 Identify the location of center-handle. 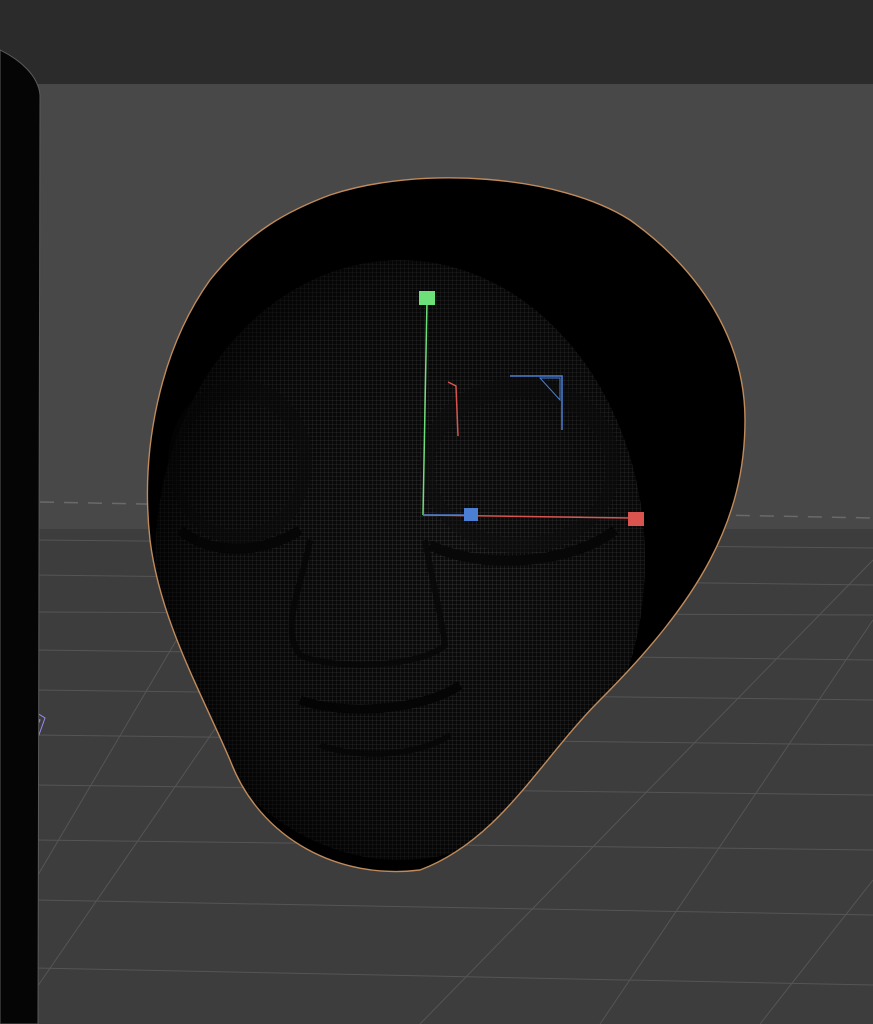
(471, 514).